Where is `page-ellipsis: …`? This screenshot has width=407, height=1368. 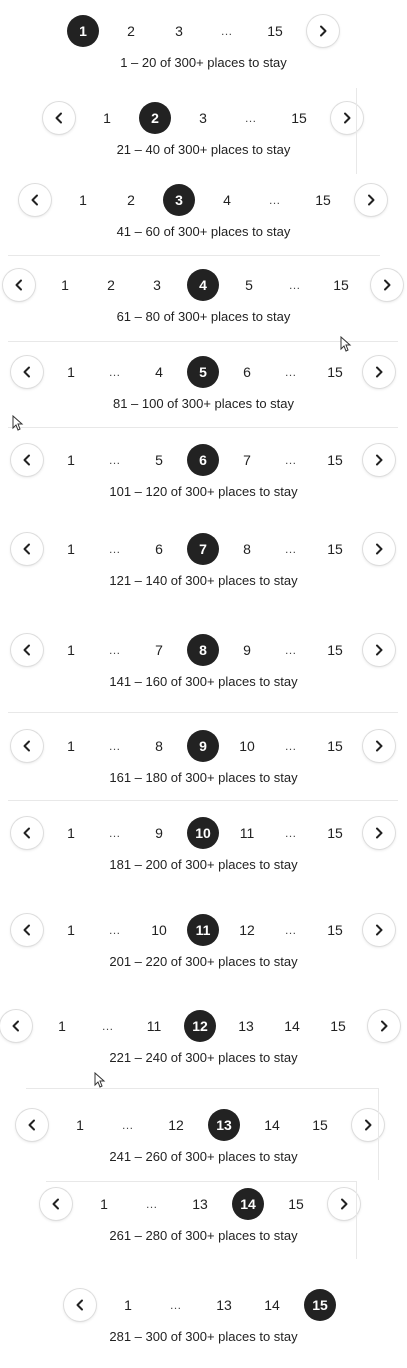
page-ellipsis: … is located at coordinates (128, 1125).